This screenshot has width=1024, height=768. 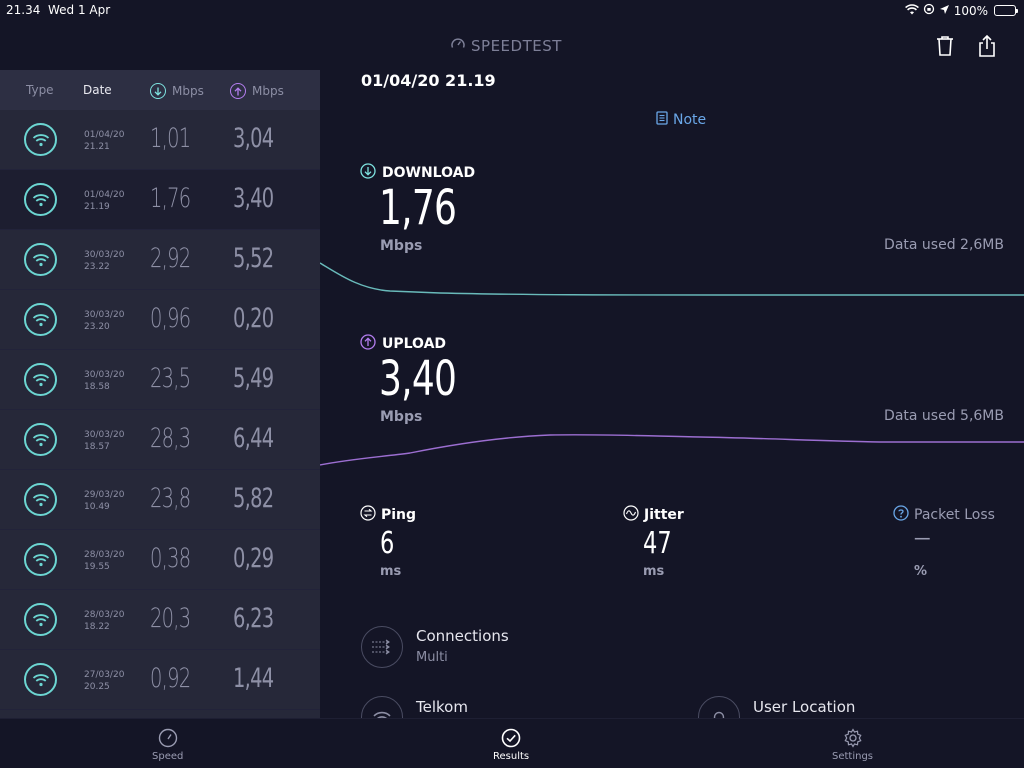 What do you see at coordinates (506, 46) in the screenshot?
I see `app-title: SPEEDTEST` at bounding box center [506, 46].